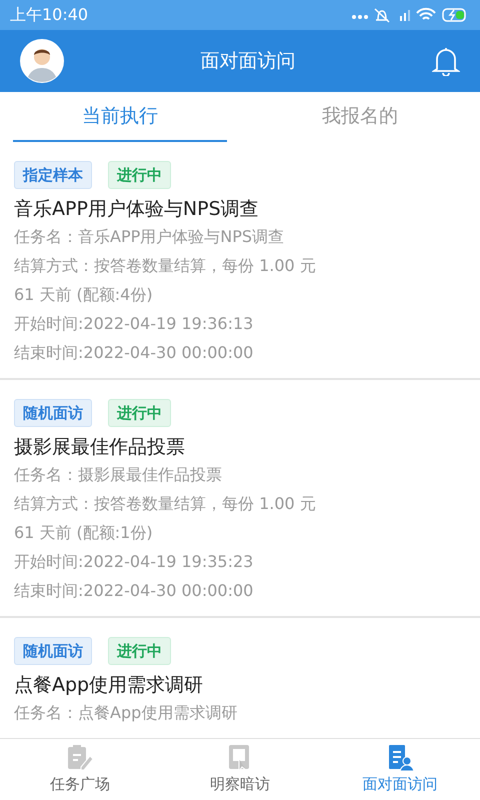  Describe the element at coordinates (80, 769) in the screenshot. I see `nav-tab: 任务广场` at that location.